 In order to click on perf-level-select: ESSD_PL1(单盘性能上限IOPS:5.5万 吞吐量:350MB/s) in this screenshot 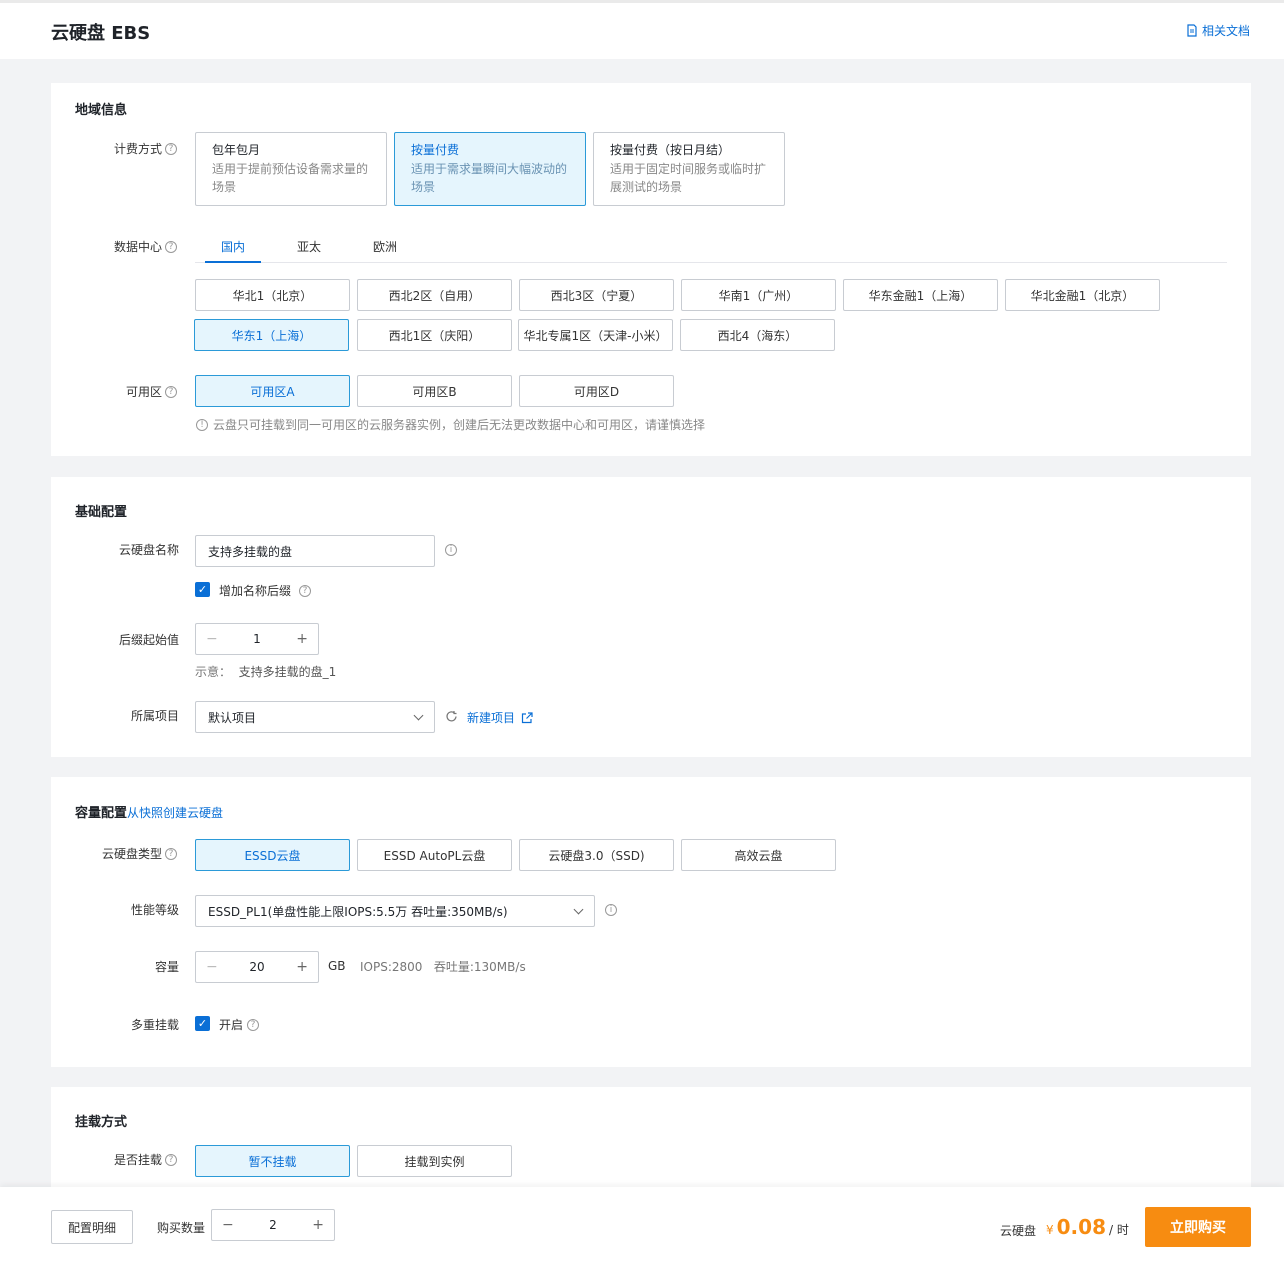, I will do `click(395, 911)`.